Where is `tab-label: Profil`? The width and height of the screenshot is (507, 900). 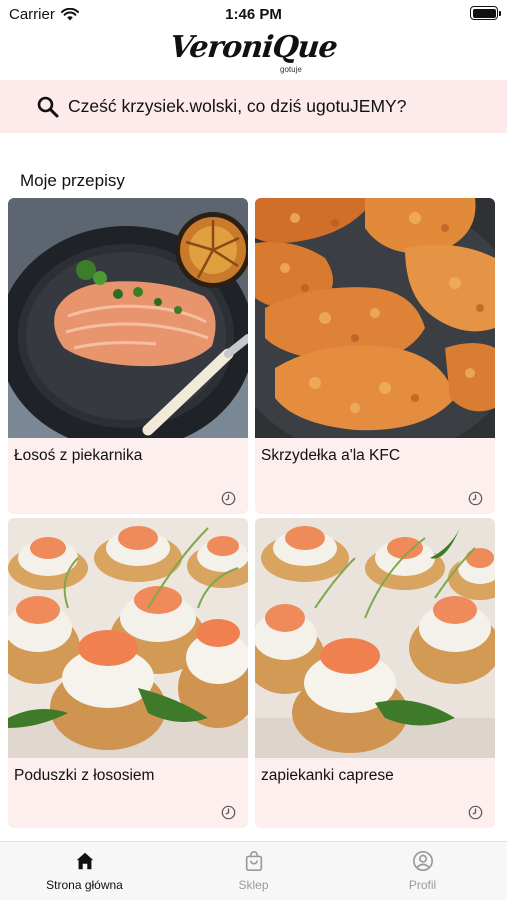 tab-label: Profil is located at coordinates (422, 885).